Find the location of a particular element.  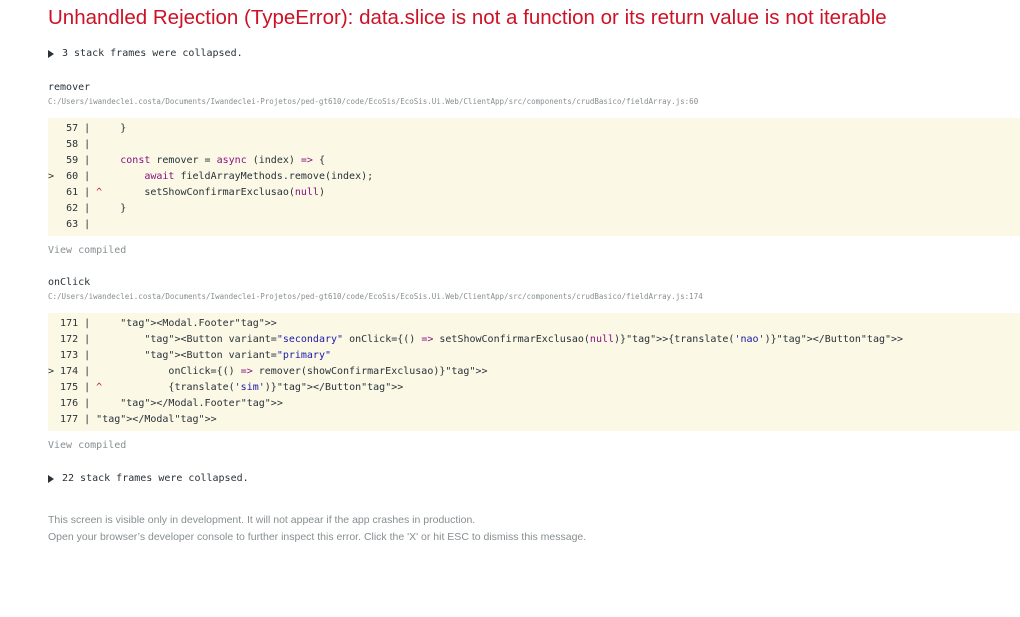

code-line: 59 | const remover = async (index) => { is located at coordinates (192, 160).